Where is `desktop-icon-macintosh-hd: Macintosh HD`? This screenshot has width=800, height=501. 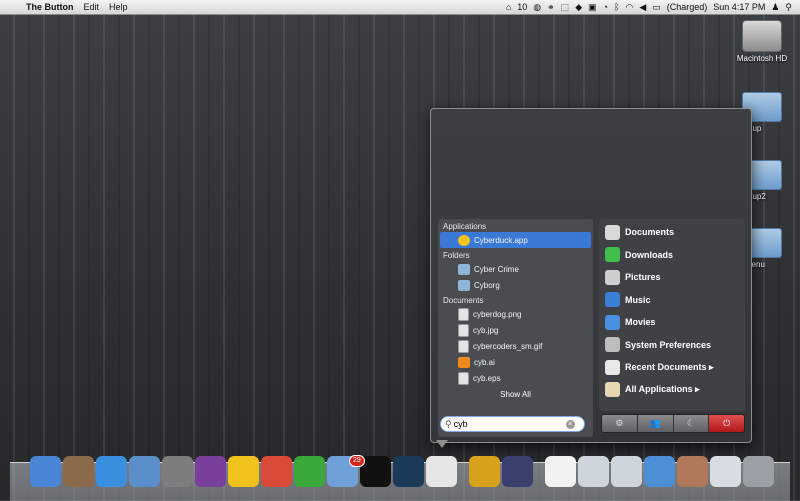 desktop-icon-macintosh-hd: Macintosh HD is located at coordinates (762, 41).